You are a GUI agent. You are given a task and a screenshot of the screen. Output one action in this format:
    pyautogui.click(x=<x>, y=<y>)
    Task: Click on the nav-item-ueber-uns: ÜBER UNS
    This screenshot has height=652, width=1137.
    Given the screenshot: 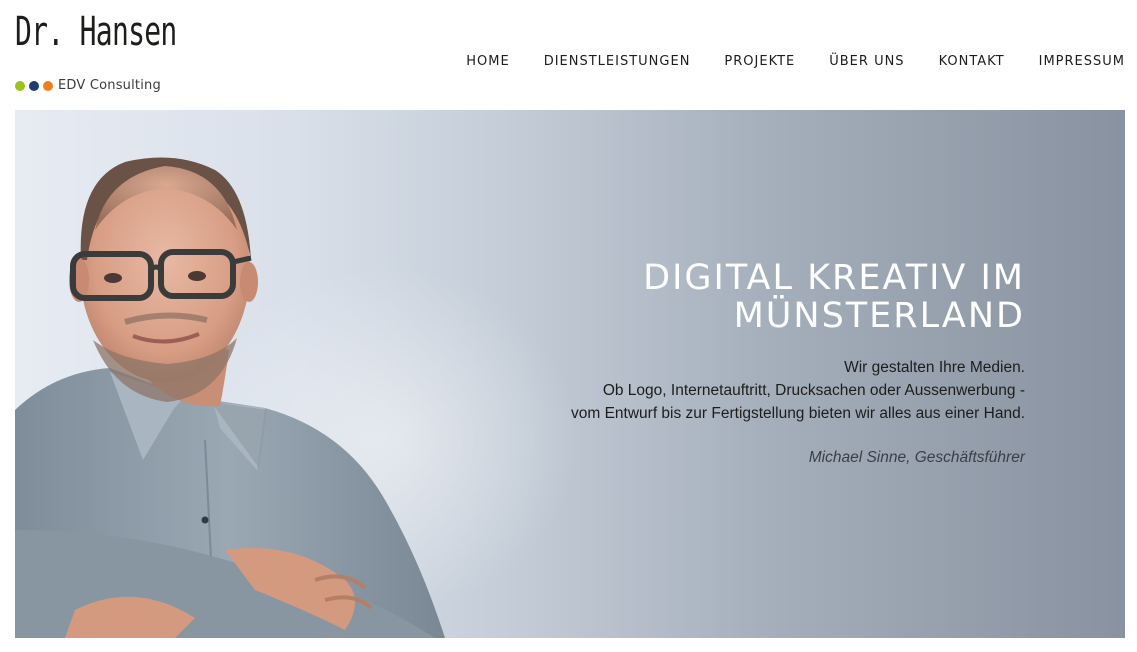 What is the action you would take?
    pyautogui.click(x=866, y=61)
    